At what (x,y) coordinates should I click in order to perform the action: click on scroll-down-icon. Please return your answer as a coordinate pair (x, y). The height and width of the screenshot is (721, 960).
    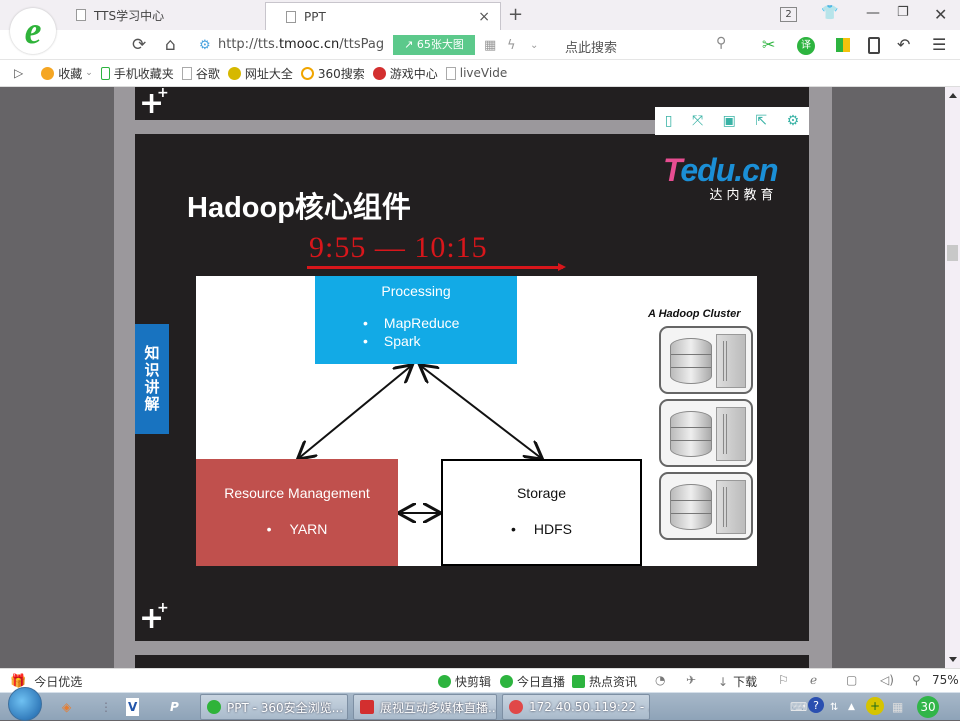
    Looking at the image, I should click on (953, 659).